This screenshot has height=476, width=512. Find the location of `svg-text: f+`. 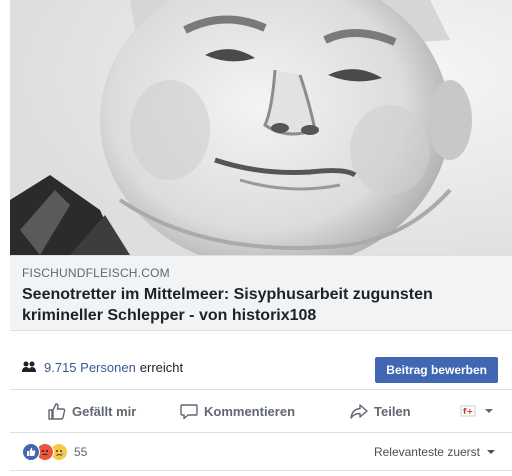

svg-text: f+ is located at coordinates (468, 411).